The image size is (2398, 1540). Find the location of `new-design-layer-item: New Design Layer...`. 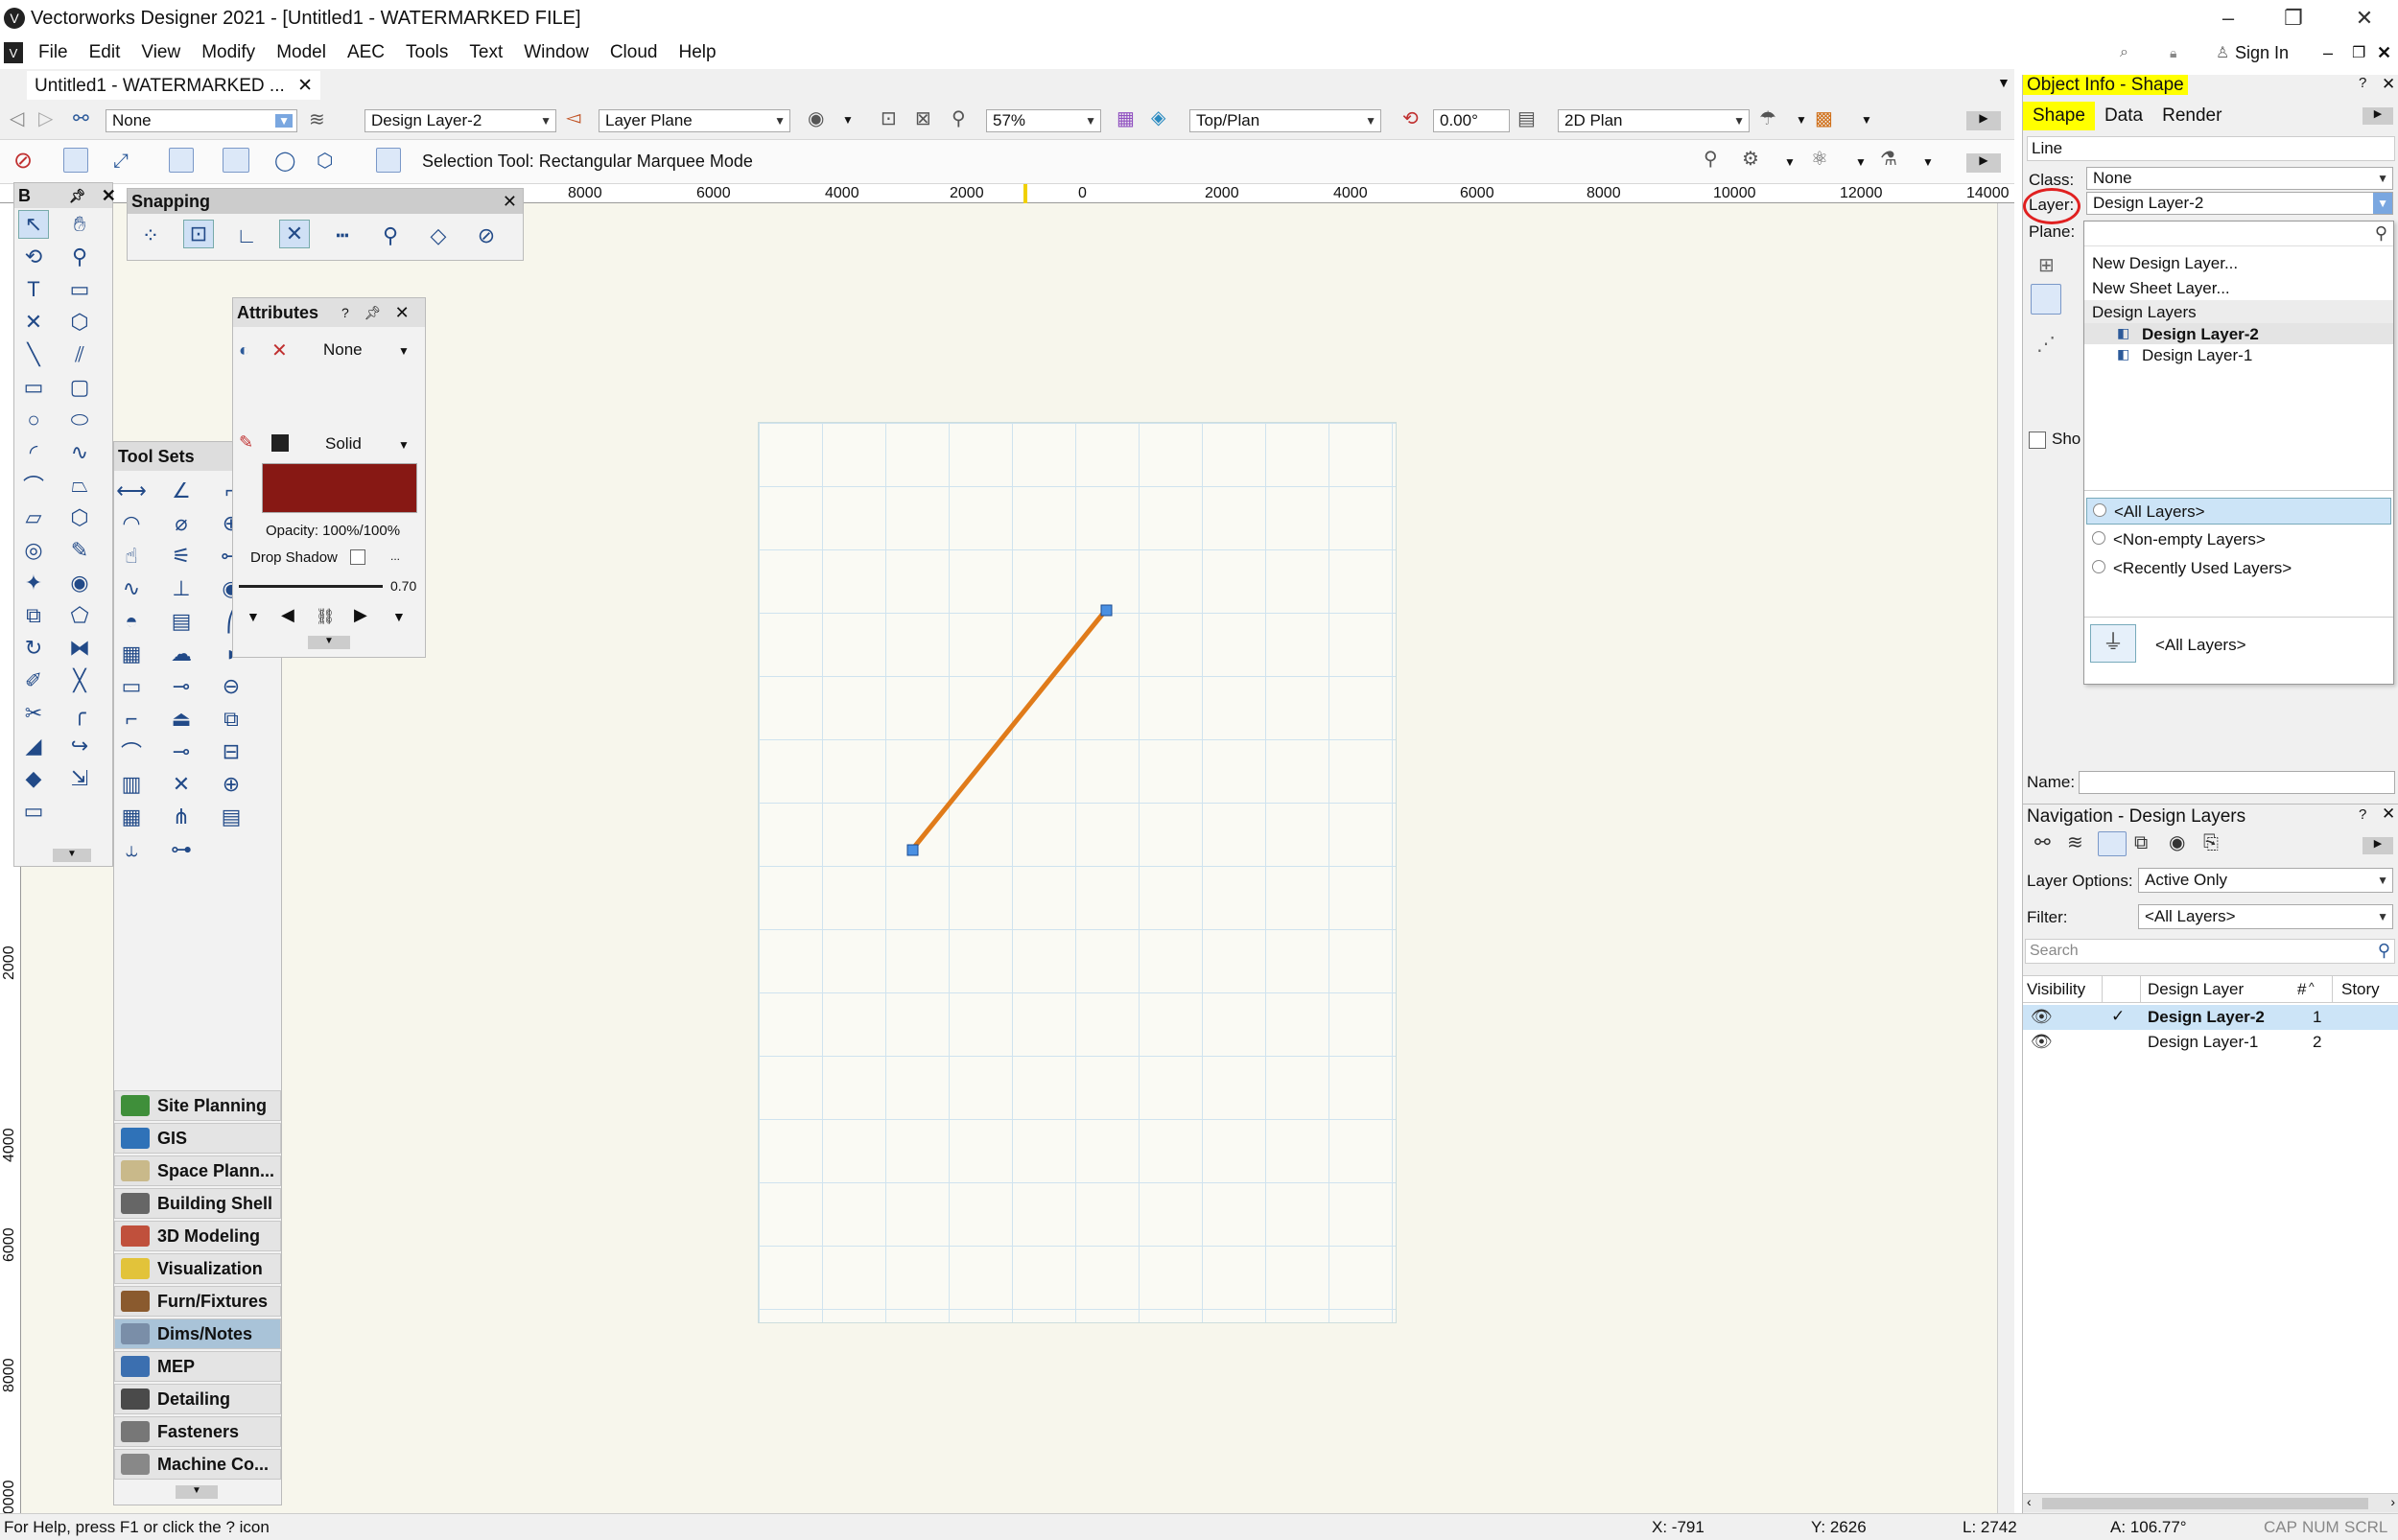

new-design-layer-item: New Design Layer... is located at coordinates (2165, 263).